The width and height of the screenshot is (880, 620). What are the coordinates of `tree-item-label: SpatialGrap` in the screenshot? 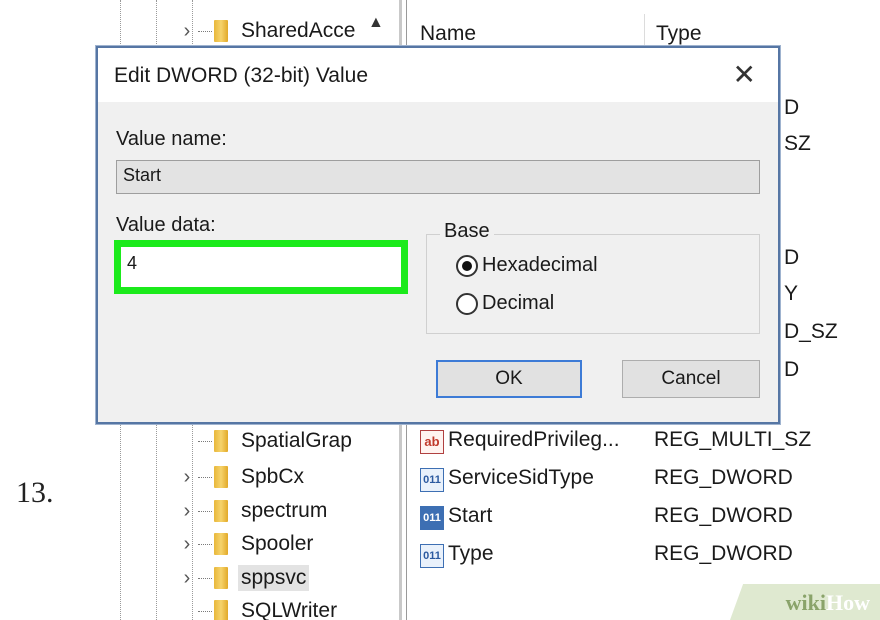 It's located at (296, 440).